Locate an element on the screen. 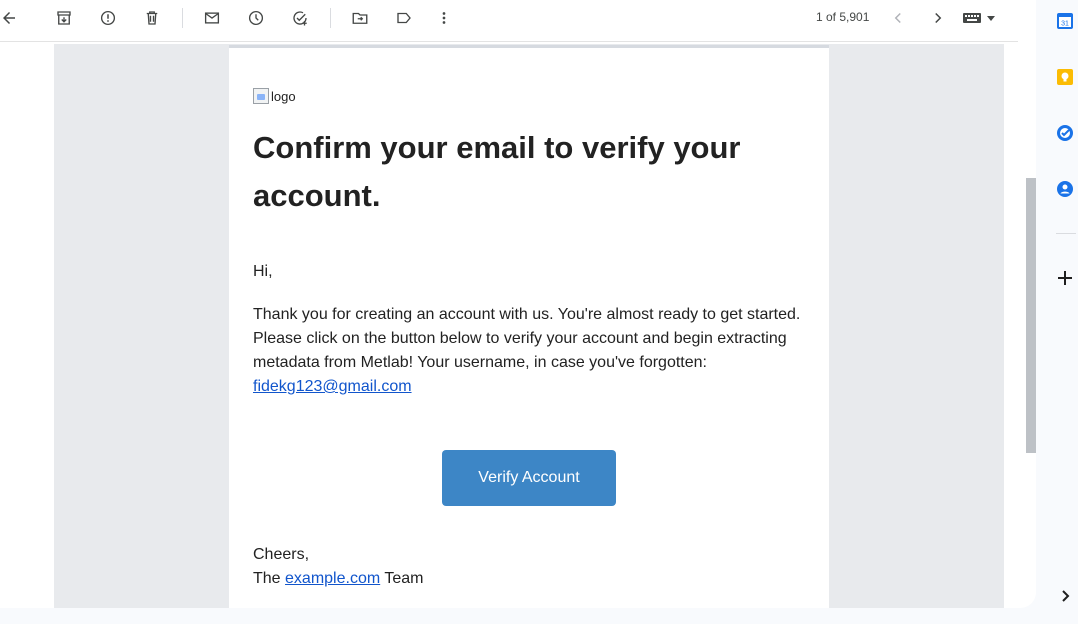  team-suffix: Team is located at coordinates (404, 578).